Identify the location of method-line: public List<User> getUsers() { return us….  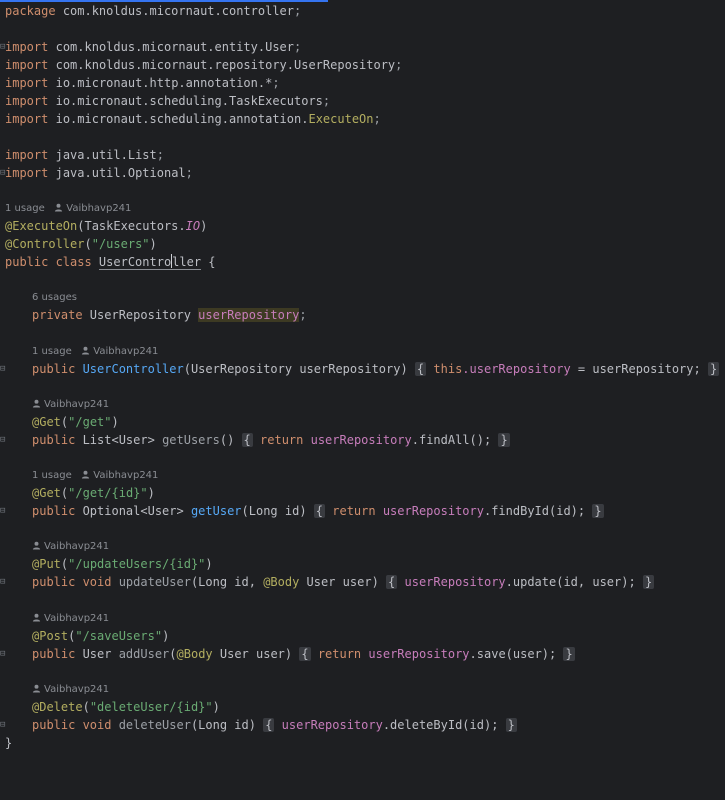
(271, 440).